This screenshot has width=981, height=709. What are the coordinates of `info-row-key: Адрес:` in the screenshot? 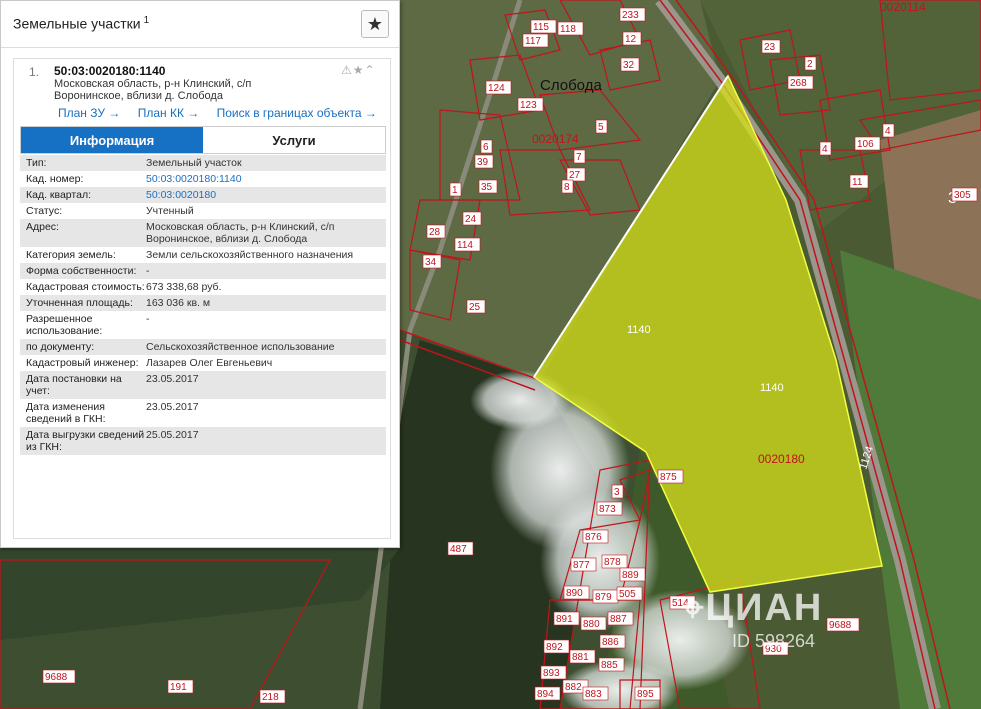 It's located at (42, 227).